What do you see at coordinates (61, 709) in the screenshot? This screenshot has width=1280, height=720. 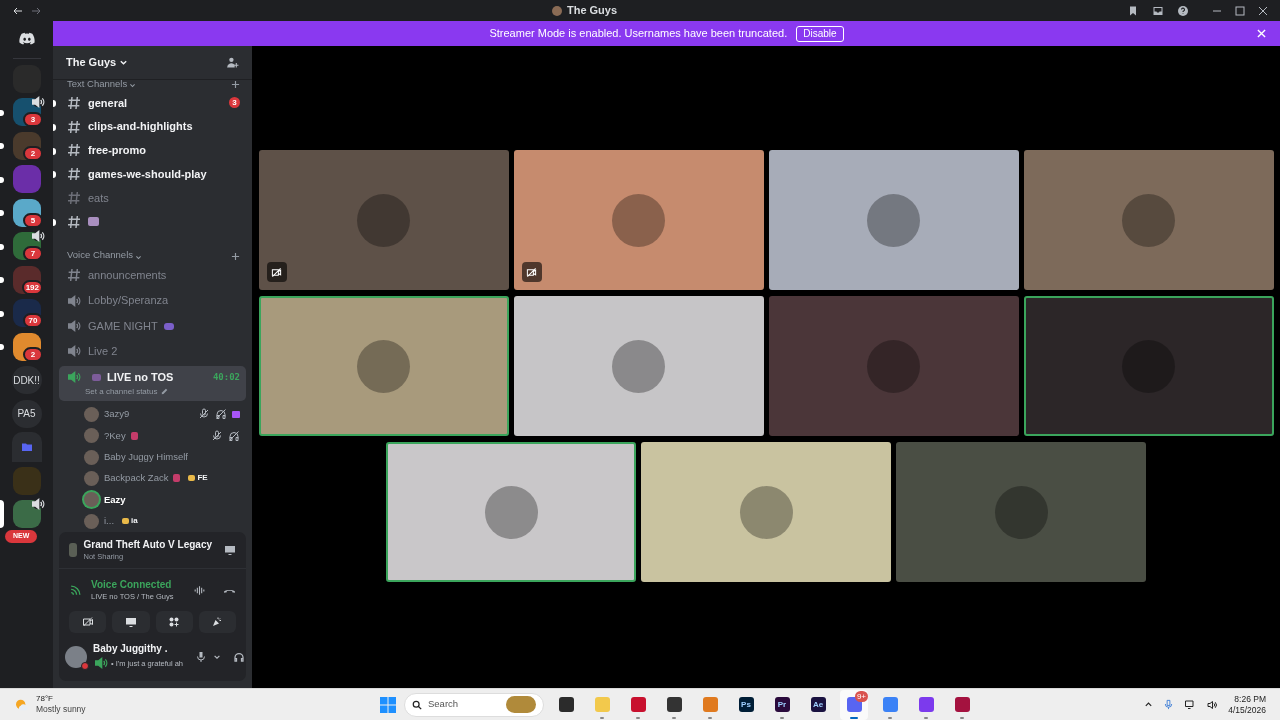 I see `weather-condition: Mostly sunny` at bounding box center [61, 709].